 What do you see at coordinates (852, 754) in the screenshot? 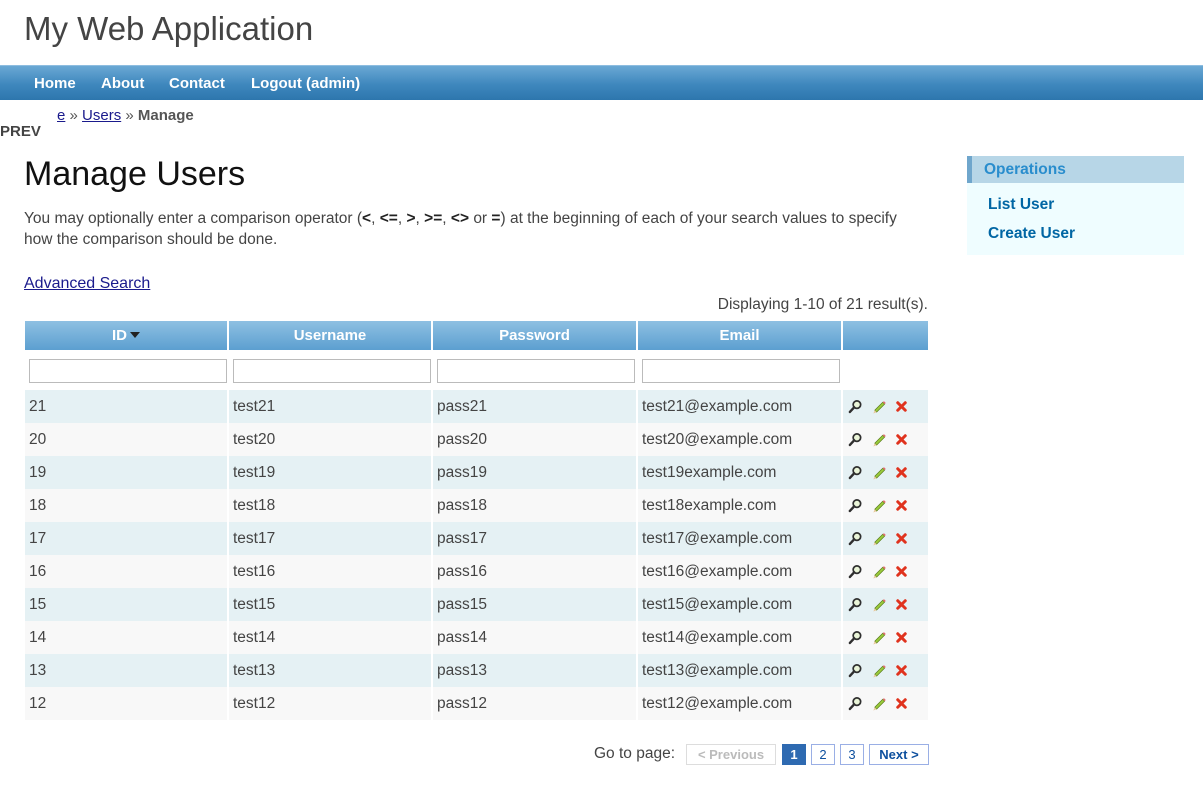
I see `page-3-button: 3` at bounding box center [852, 754].